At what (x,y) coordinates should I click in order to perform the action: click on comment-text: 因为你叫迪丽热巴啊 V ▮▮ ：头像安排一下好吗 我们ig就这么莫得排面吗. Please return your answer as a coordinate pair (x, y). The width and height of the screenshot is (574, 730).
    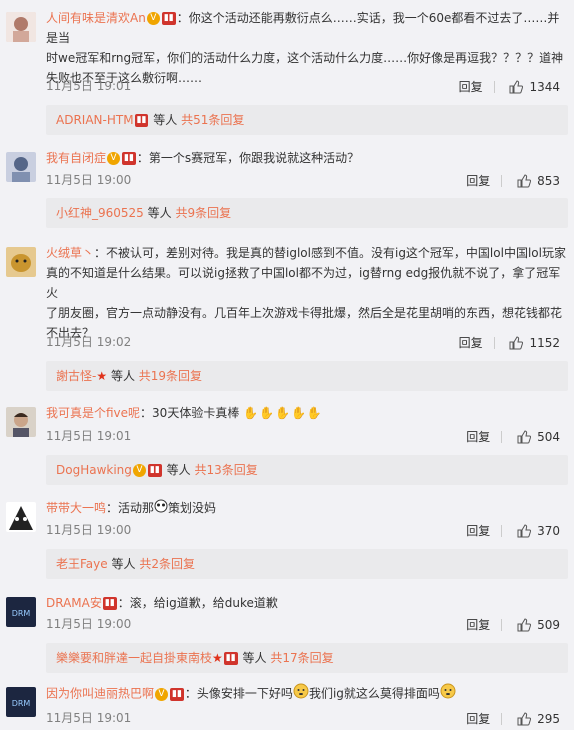
    Looking at the image, I should click on (307, 694).